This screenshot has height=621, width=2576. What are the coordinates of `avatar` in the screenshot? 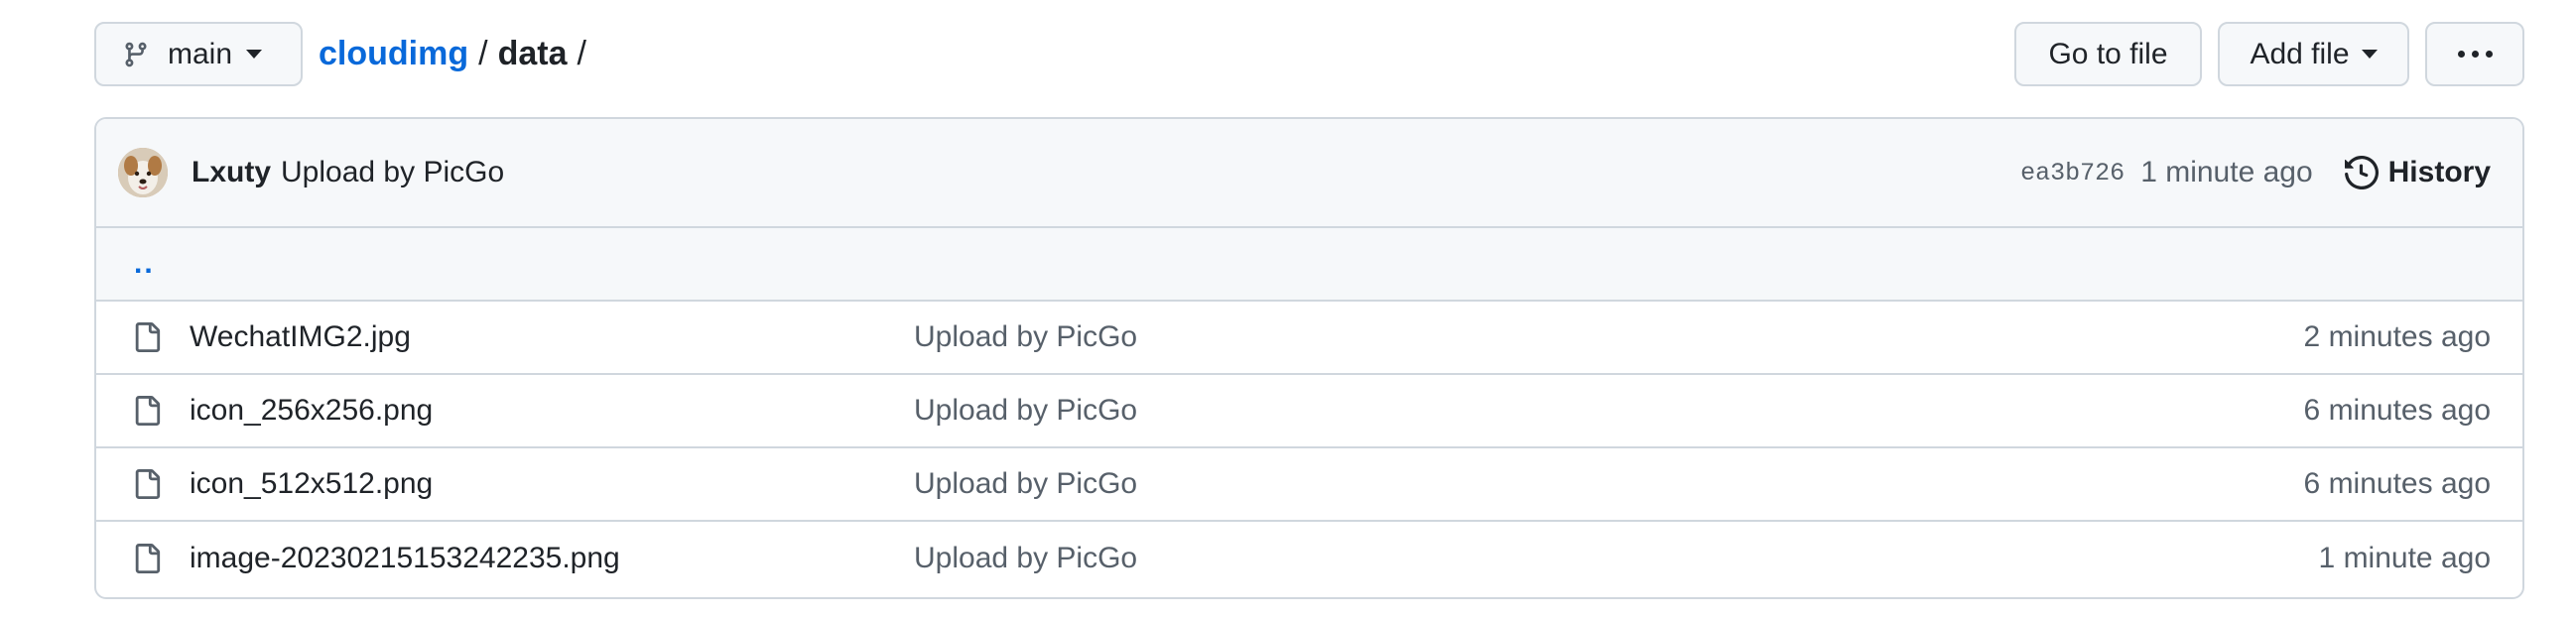 It's located at (143, 172).